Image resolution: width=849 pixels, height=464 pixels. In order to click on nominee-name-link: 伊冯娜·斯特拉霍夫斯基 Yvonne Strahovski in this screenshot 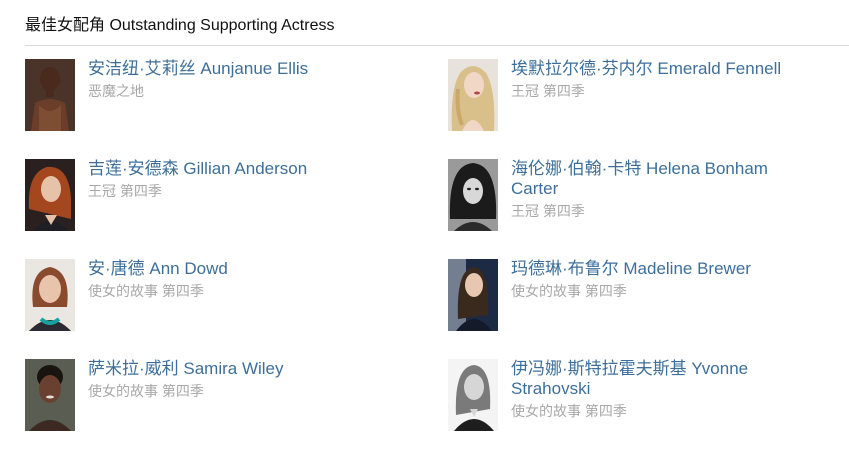, I will do `click(656, 379)`.